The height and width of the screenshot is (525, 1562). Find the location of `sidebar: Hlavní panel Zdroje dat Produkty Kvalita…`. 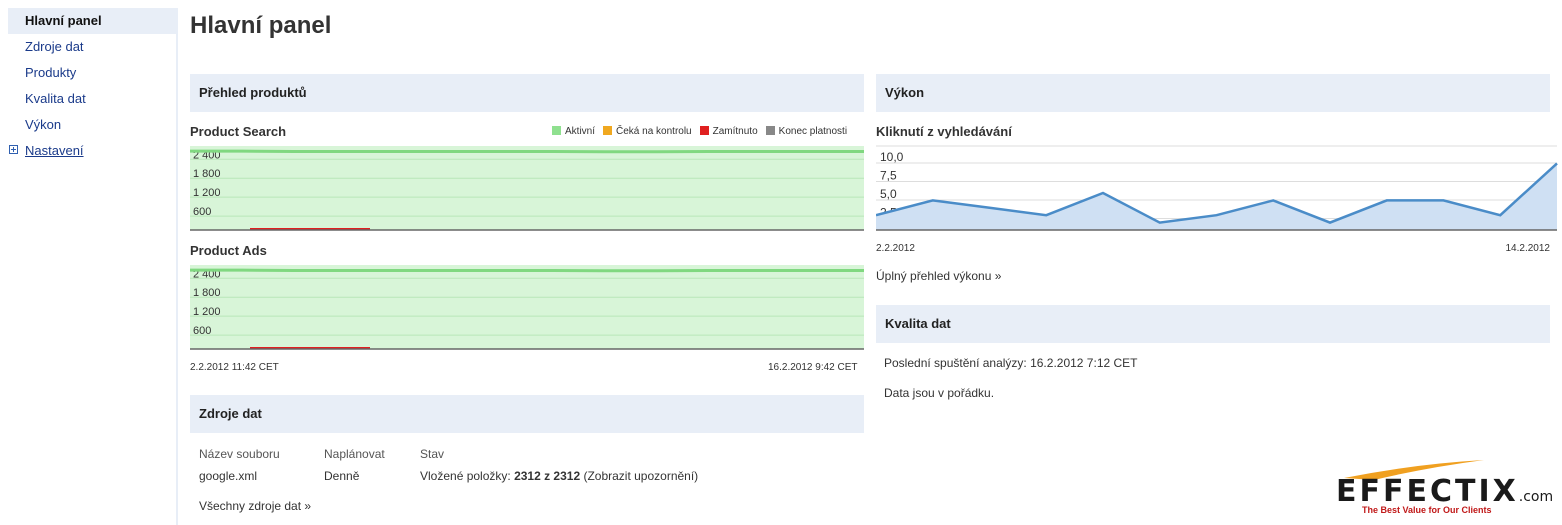

sidebar: Hlavní panel Zdroje dat Produkty Kvalita… is located at coordinates (93, 266).